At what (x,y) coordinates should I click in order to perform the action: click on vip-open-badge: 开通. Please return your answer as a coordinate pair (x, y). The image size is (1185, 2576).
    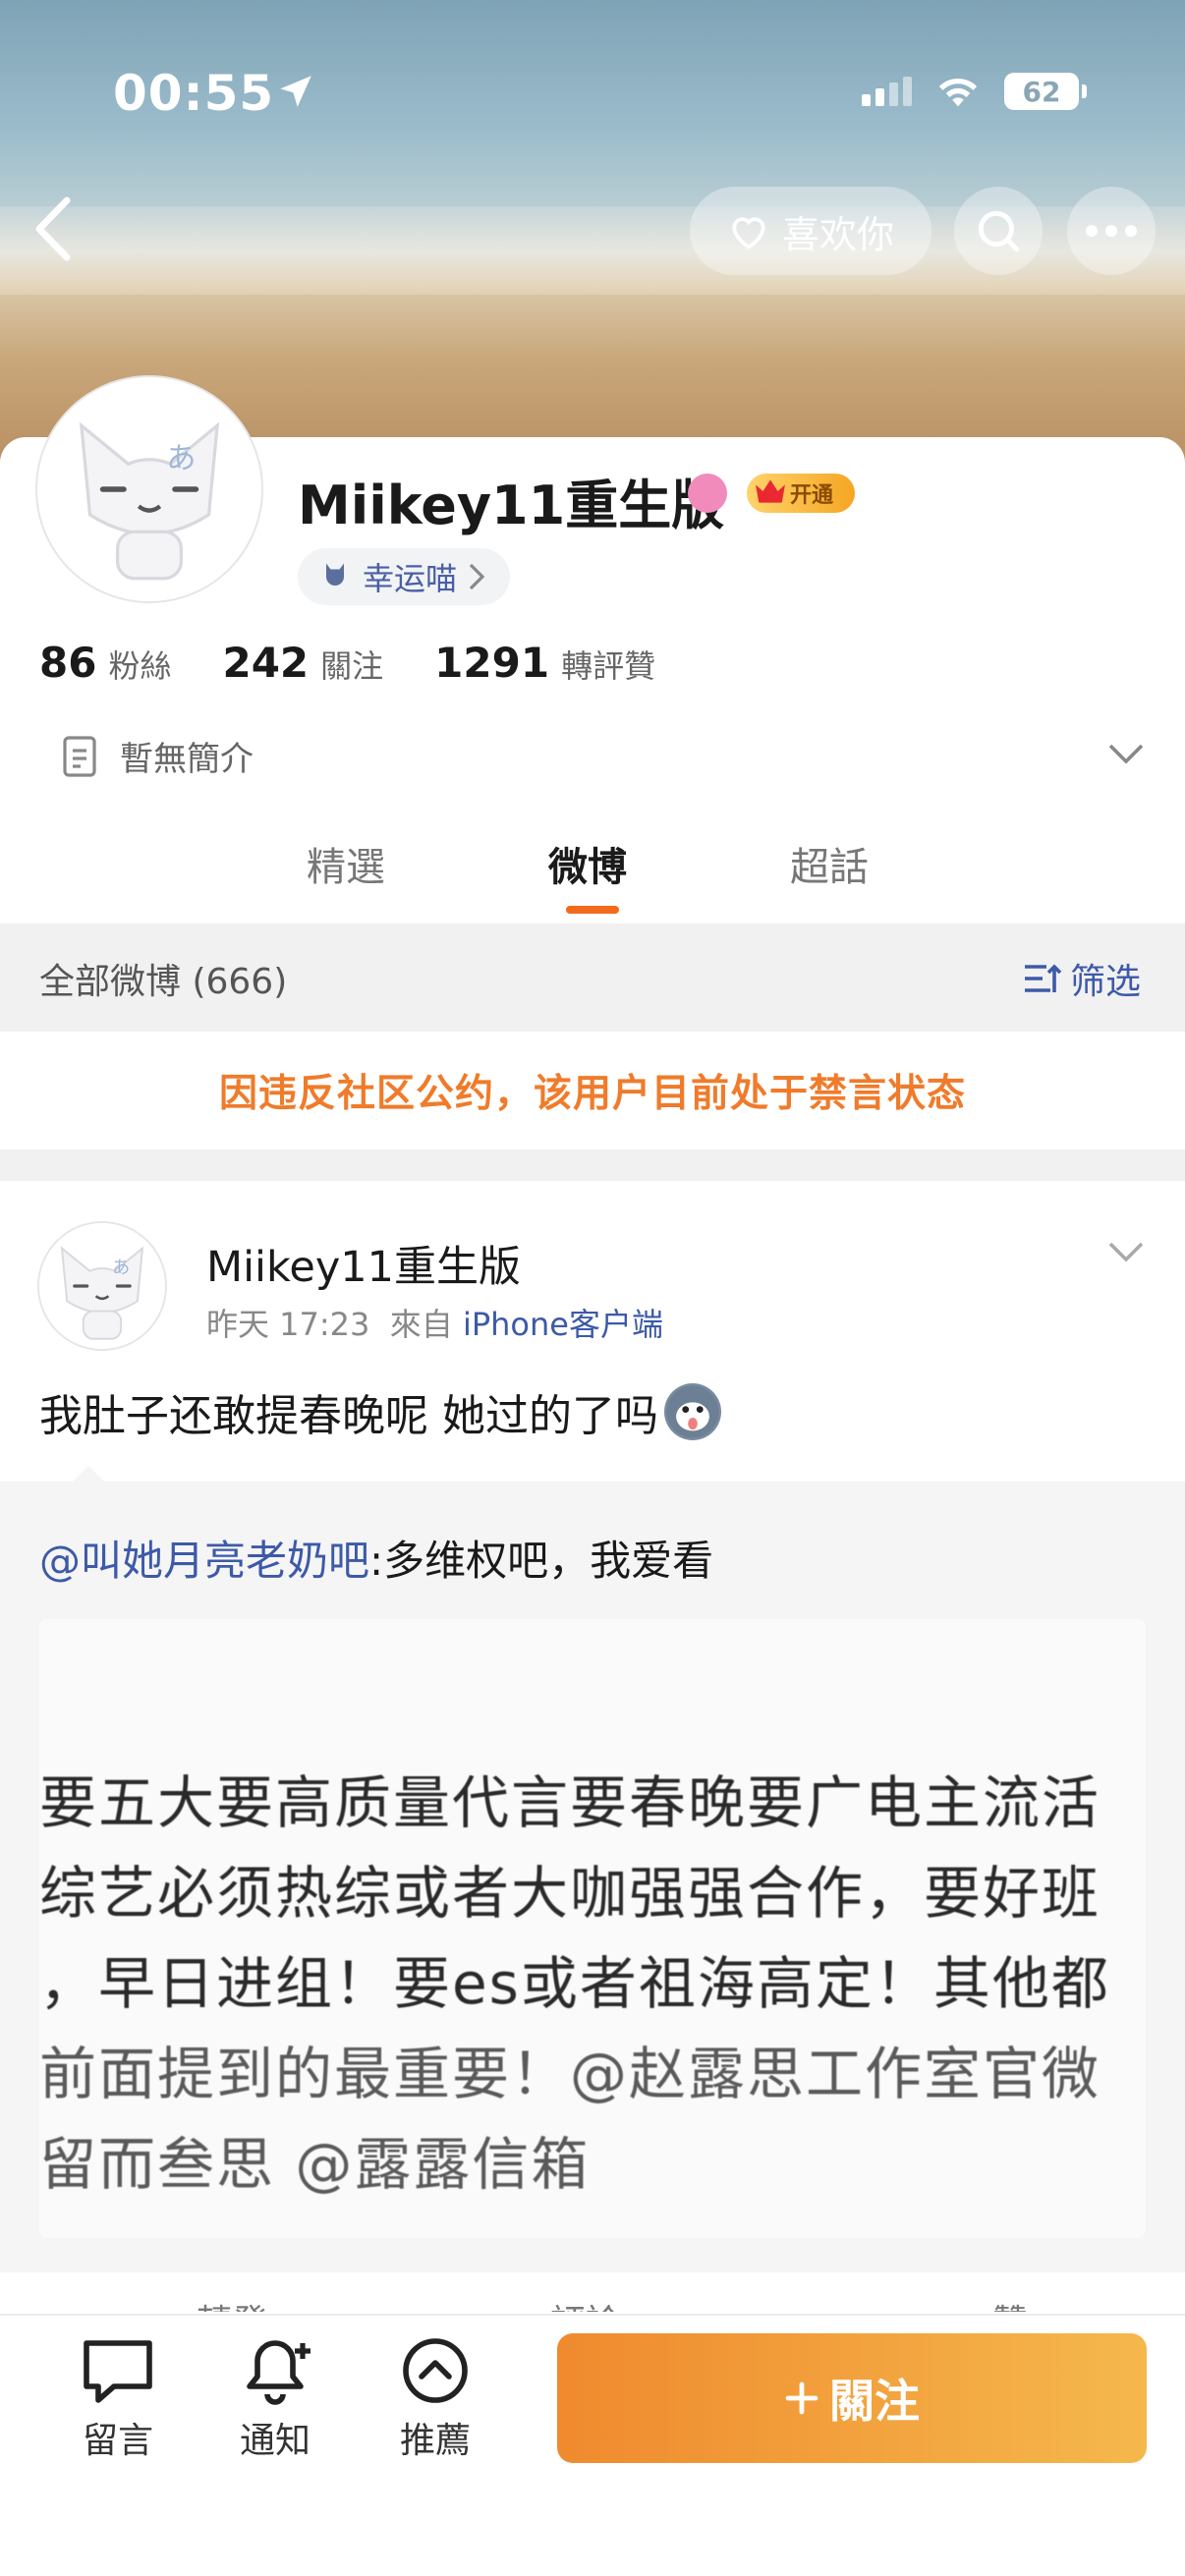
    Looking at the image, I should click on (801, 493).